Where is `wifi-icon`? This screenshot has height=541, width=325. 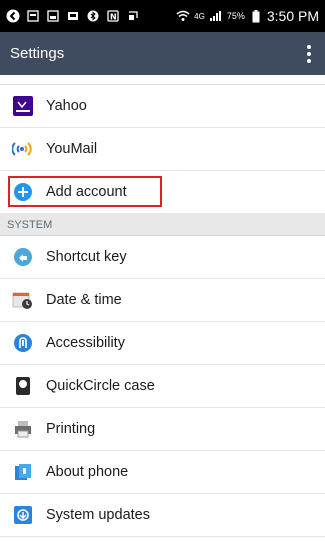
wifi-icon is located at coordinates (183, 16).